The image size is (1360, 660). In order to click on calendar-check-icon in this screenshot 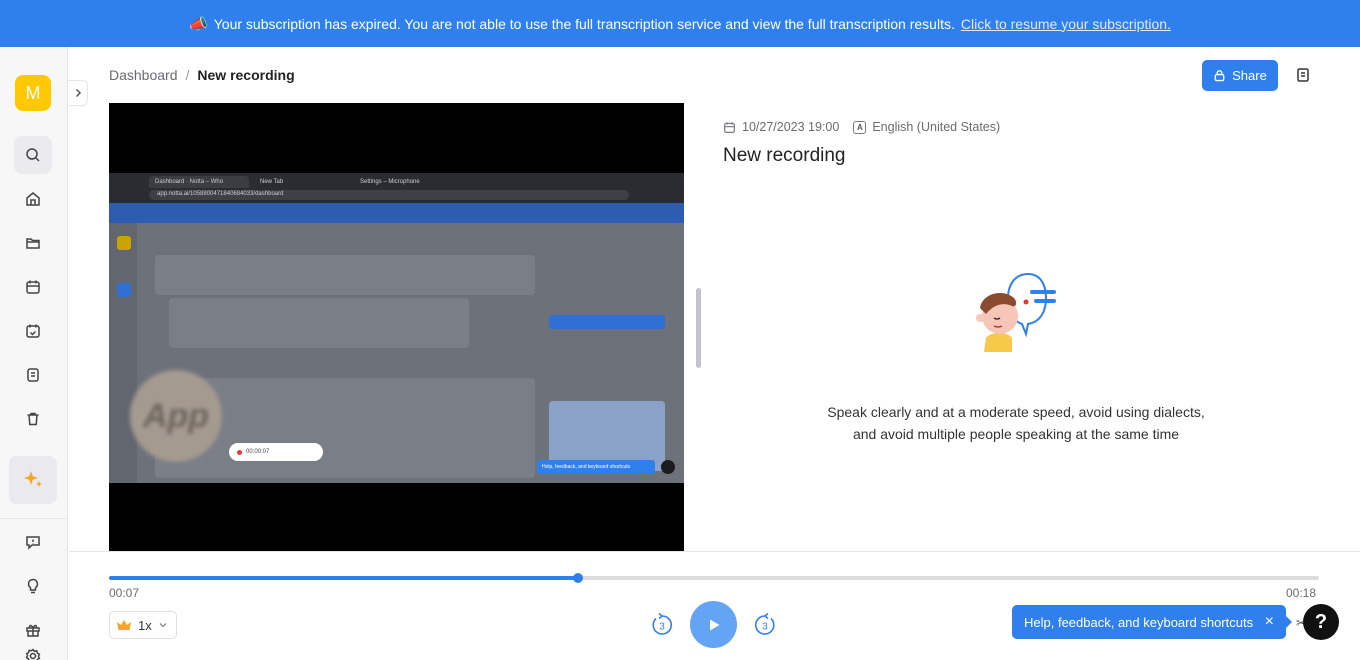, I will do `click(33, 331)`.